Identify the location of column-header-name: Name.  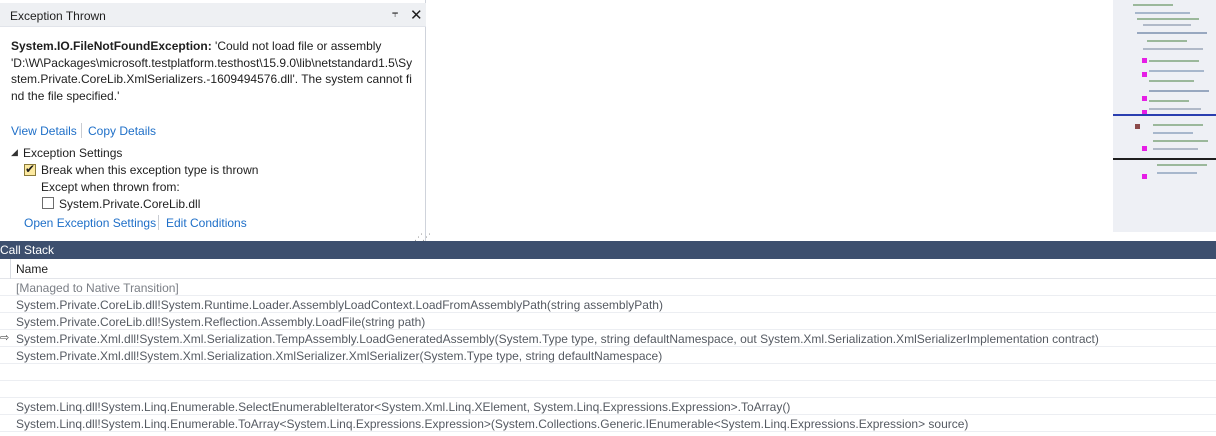
(32, 269).